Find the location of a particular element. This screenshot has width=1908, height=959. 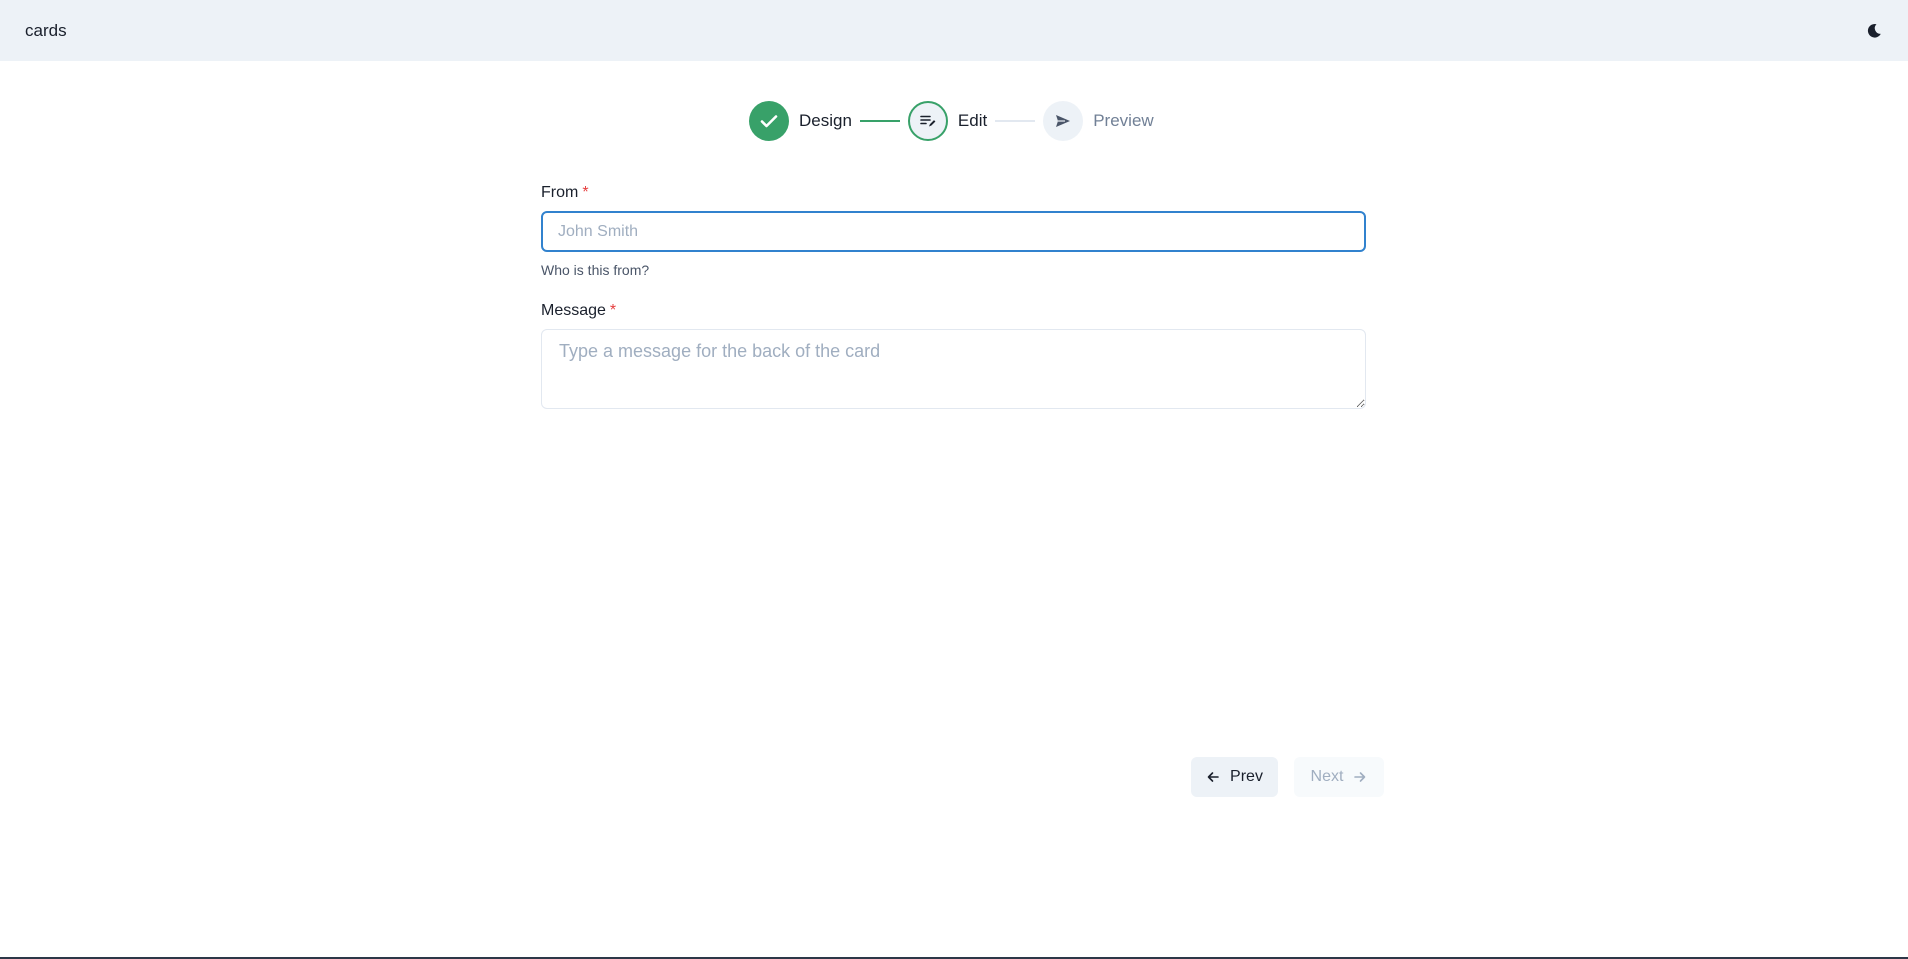

wizard-navigation: Prev Next is located at coordinates (1287, 777).